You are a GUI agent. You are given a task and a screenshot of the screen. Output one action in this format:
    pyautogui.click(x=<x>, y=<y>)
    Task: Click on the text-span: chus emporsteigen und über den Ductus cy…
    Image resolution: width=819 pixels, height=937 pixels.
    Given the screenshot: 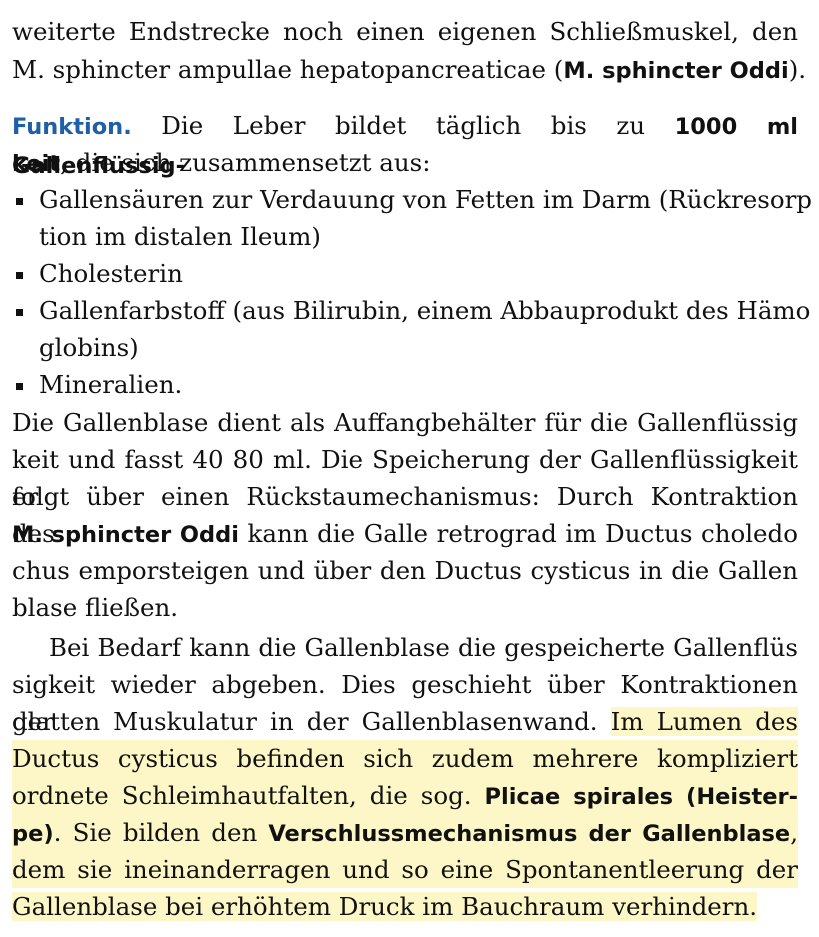 What is the action you would take?
    pyautogui.click(x=405, y=570)
    